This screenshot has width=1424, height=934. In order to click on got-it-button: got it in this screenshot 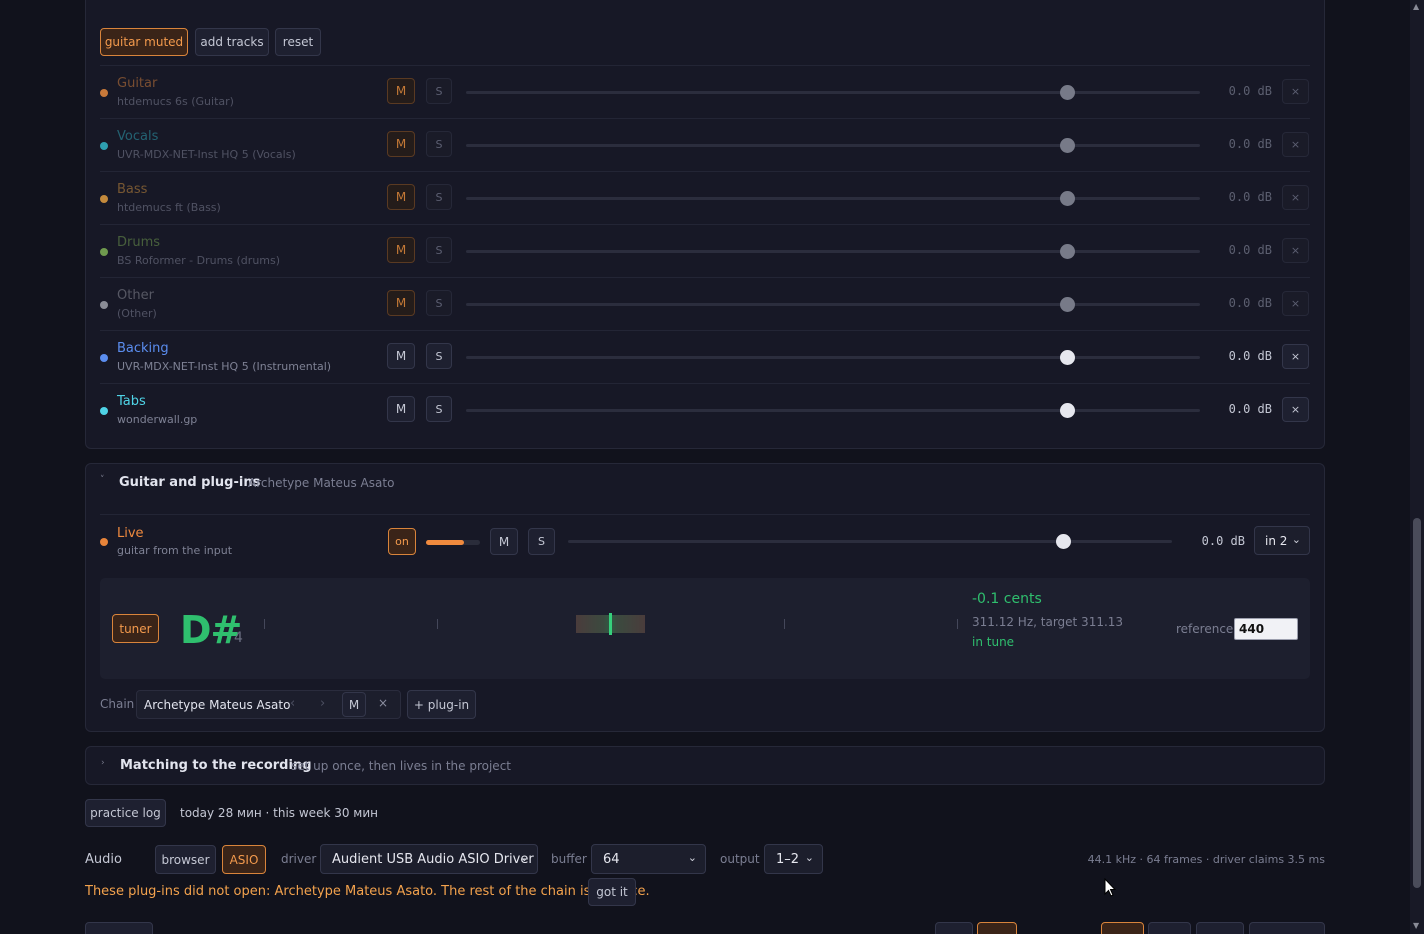, I will do `click(612, 892)`.